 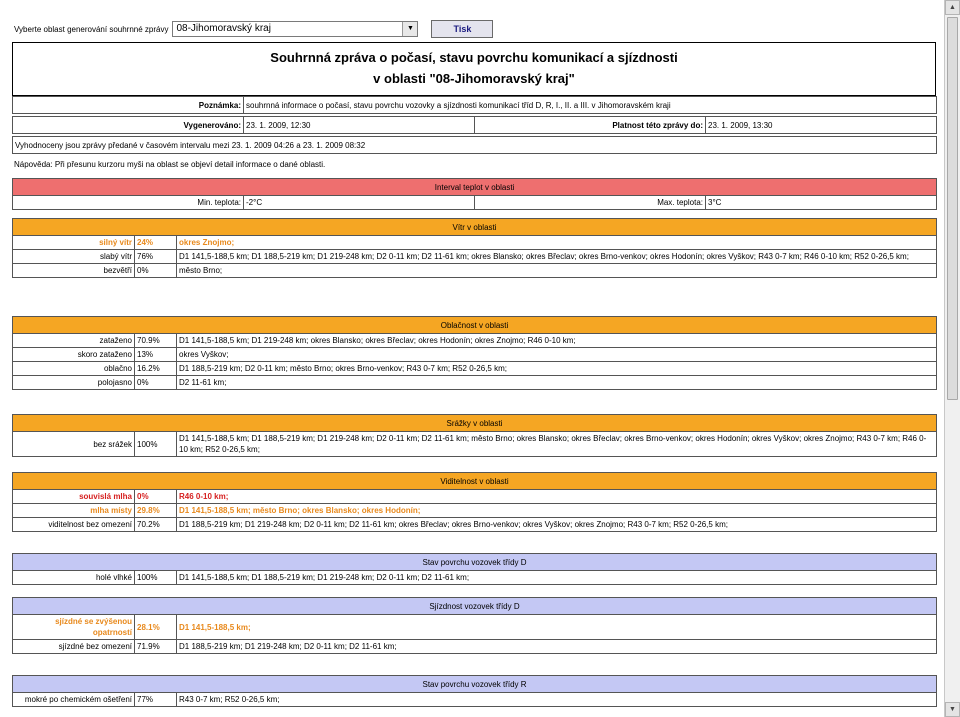 I want to click on condition-areas: okres Znojmo;, so click(x=556, y=242).